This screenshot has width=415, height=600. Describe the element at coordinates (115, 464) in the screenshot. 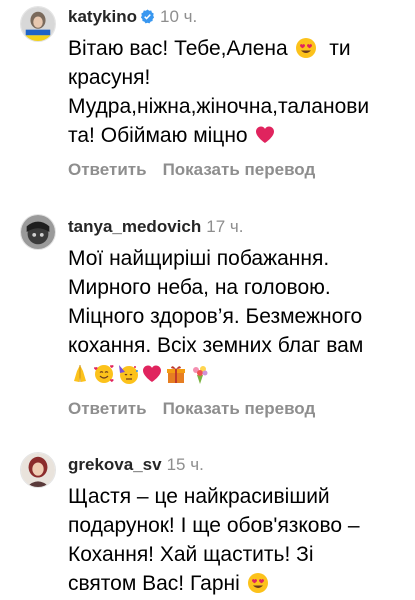

I see `comment-username: grekova_sv` at that location.